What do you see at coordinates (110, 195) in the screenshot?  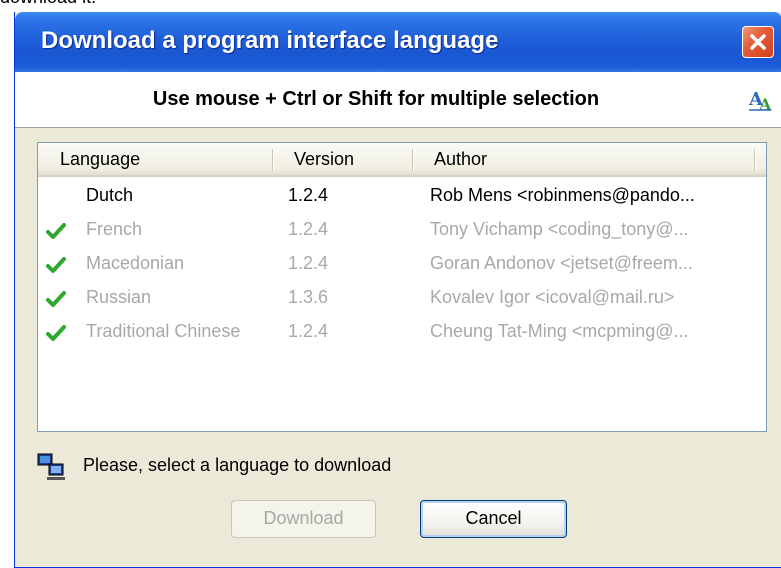 I see `language-cell: Dutch` at bounding box center [110, 195].